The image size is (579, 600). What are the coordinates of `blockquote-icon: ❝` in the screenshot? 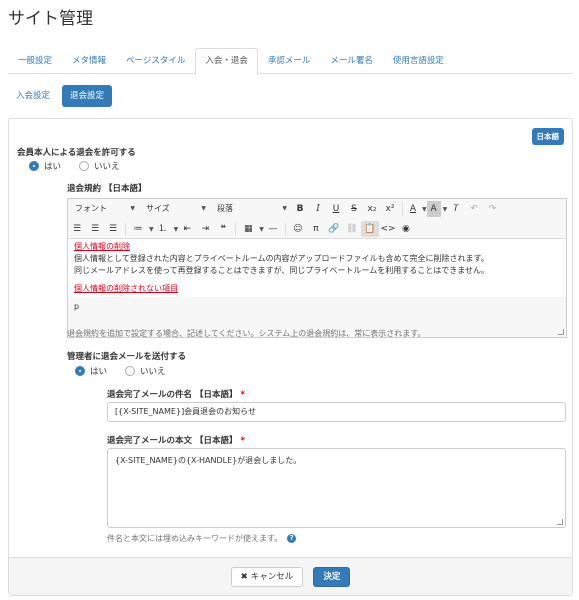 It's located at (223, 229).